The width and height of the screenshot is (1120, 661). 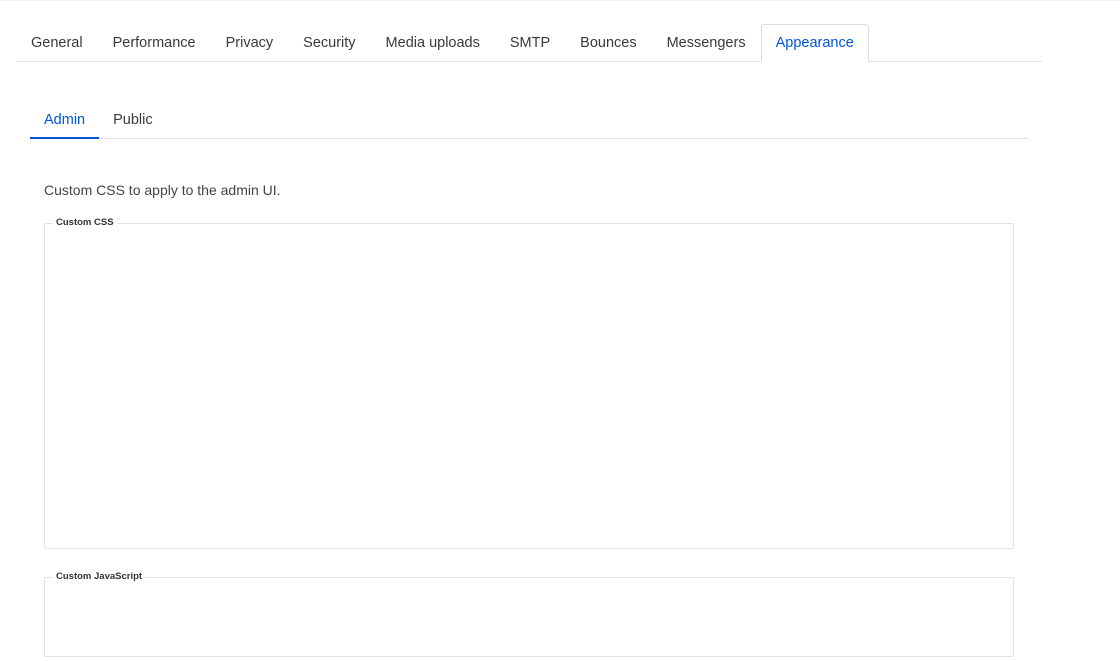 I want to click on tab-privacy: Privacy, so click(x=250, y=42).